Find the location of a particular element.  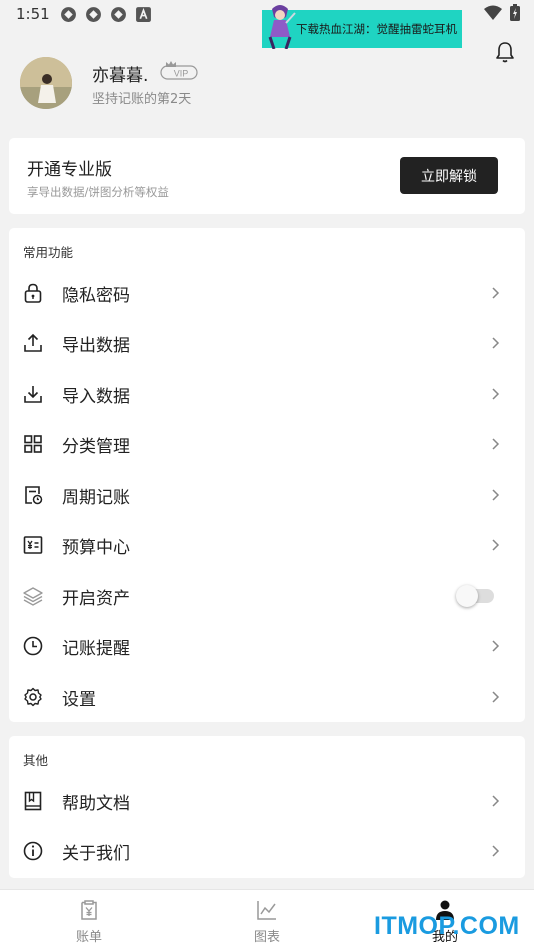

menu-item-enable-assets: 开启资产 is located at coordinates (267, 596).